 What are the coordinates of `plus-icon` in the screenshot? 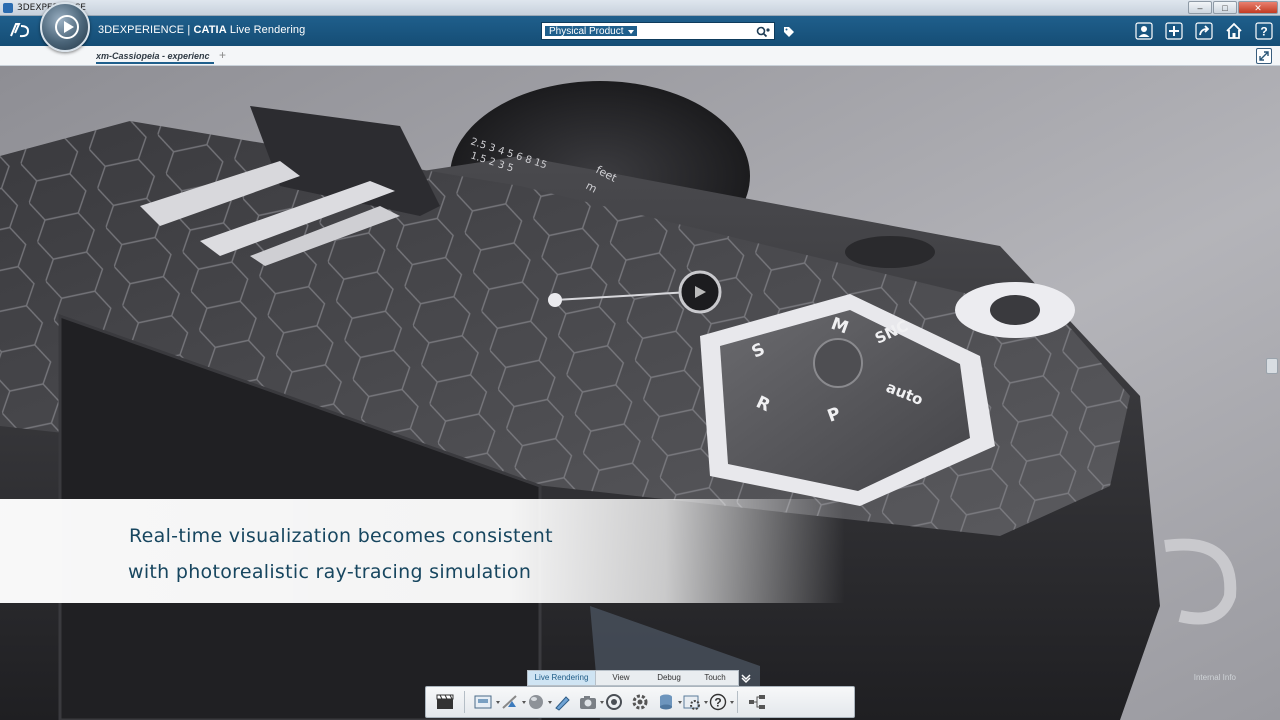 It's located at (1174, 31).